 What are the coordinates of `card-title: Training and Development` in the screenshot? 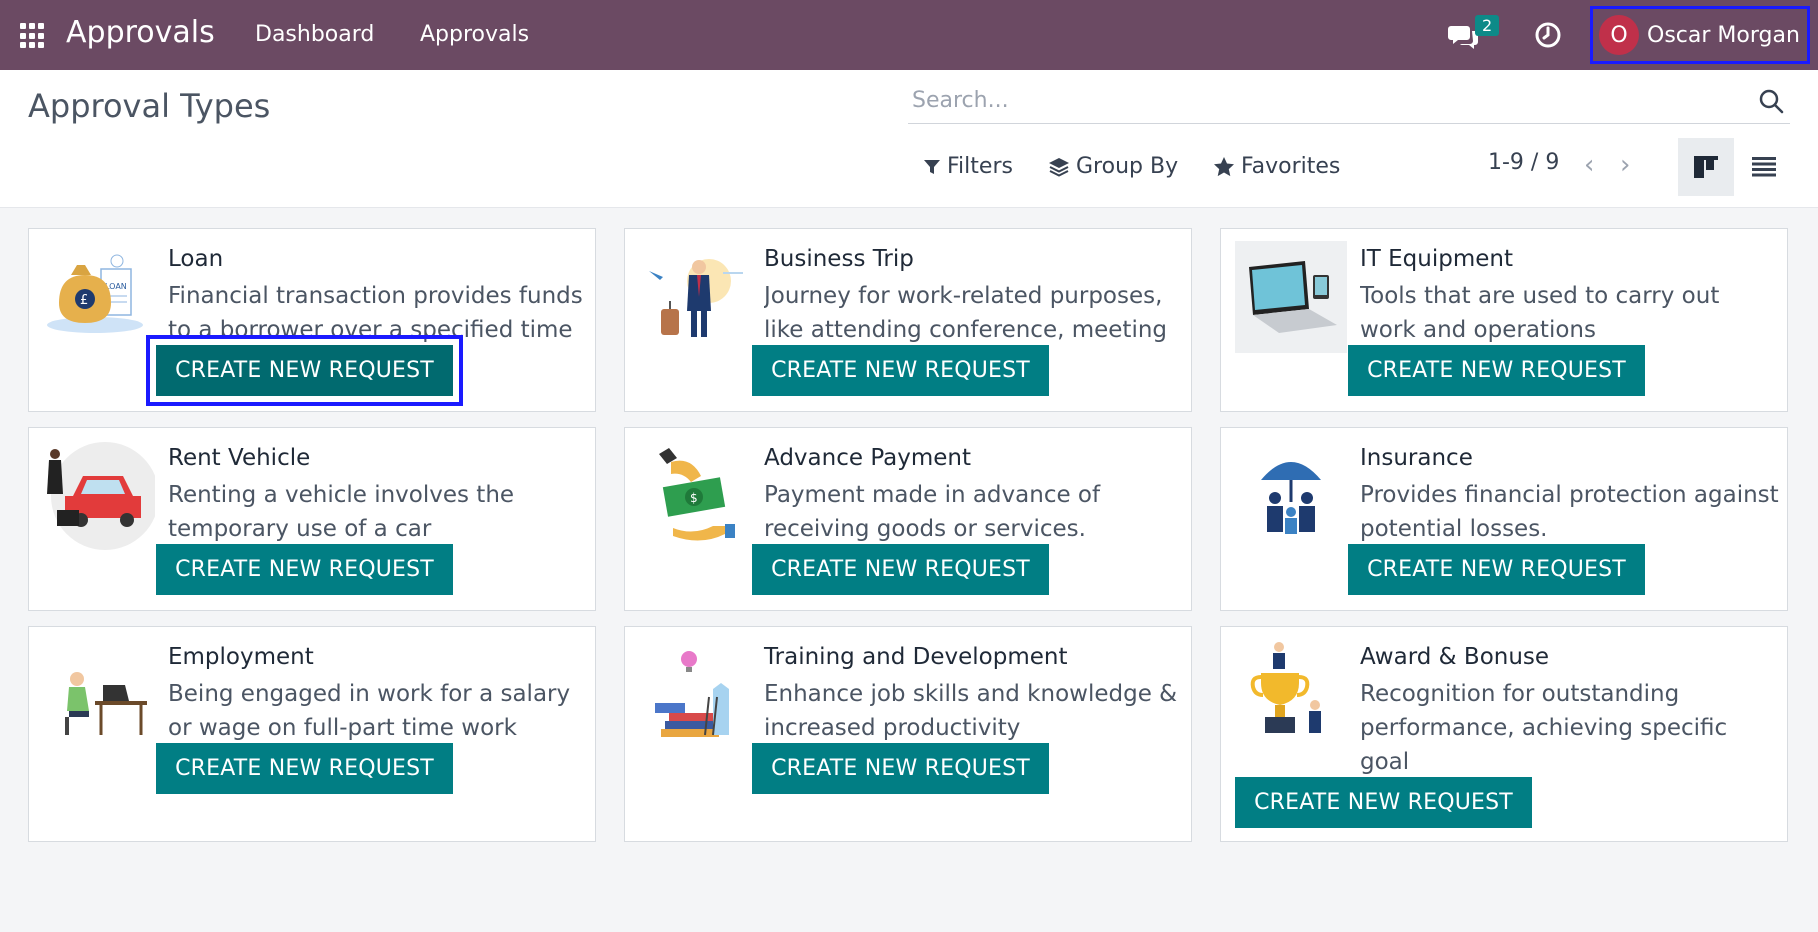 It's located at (915, 657).